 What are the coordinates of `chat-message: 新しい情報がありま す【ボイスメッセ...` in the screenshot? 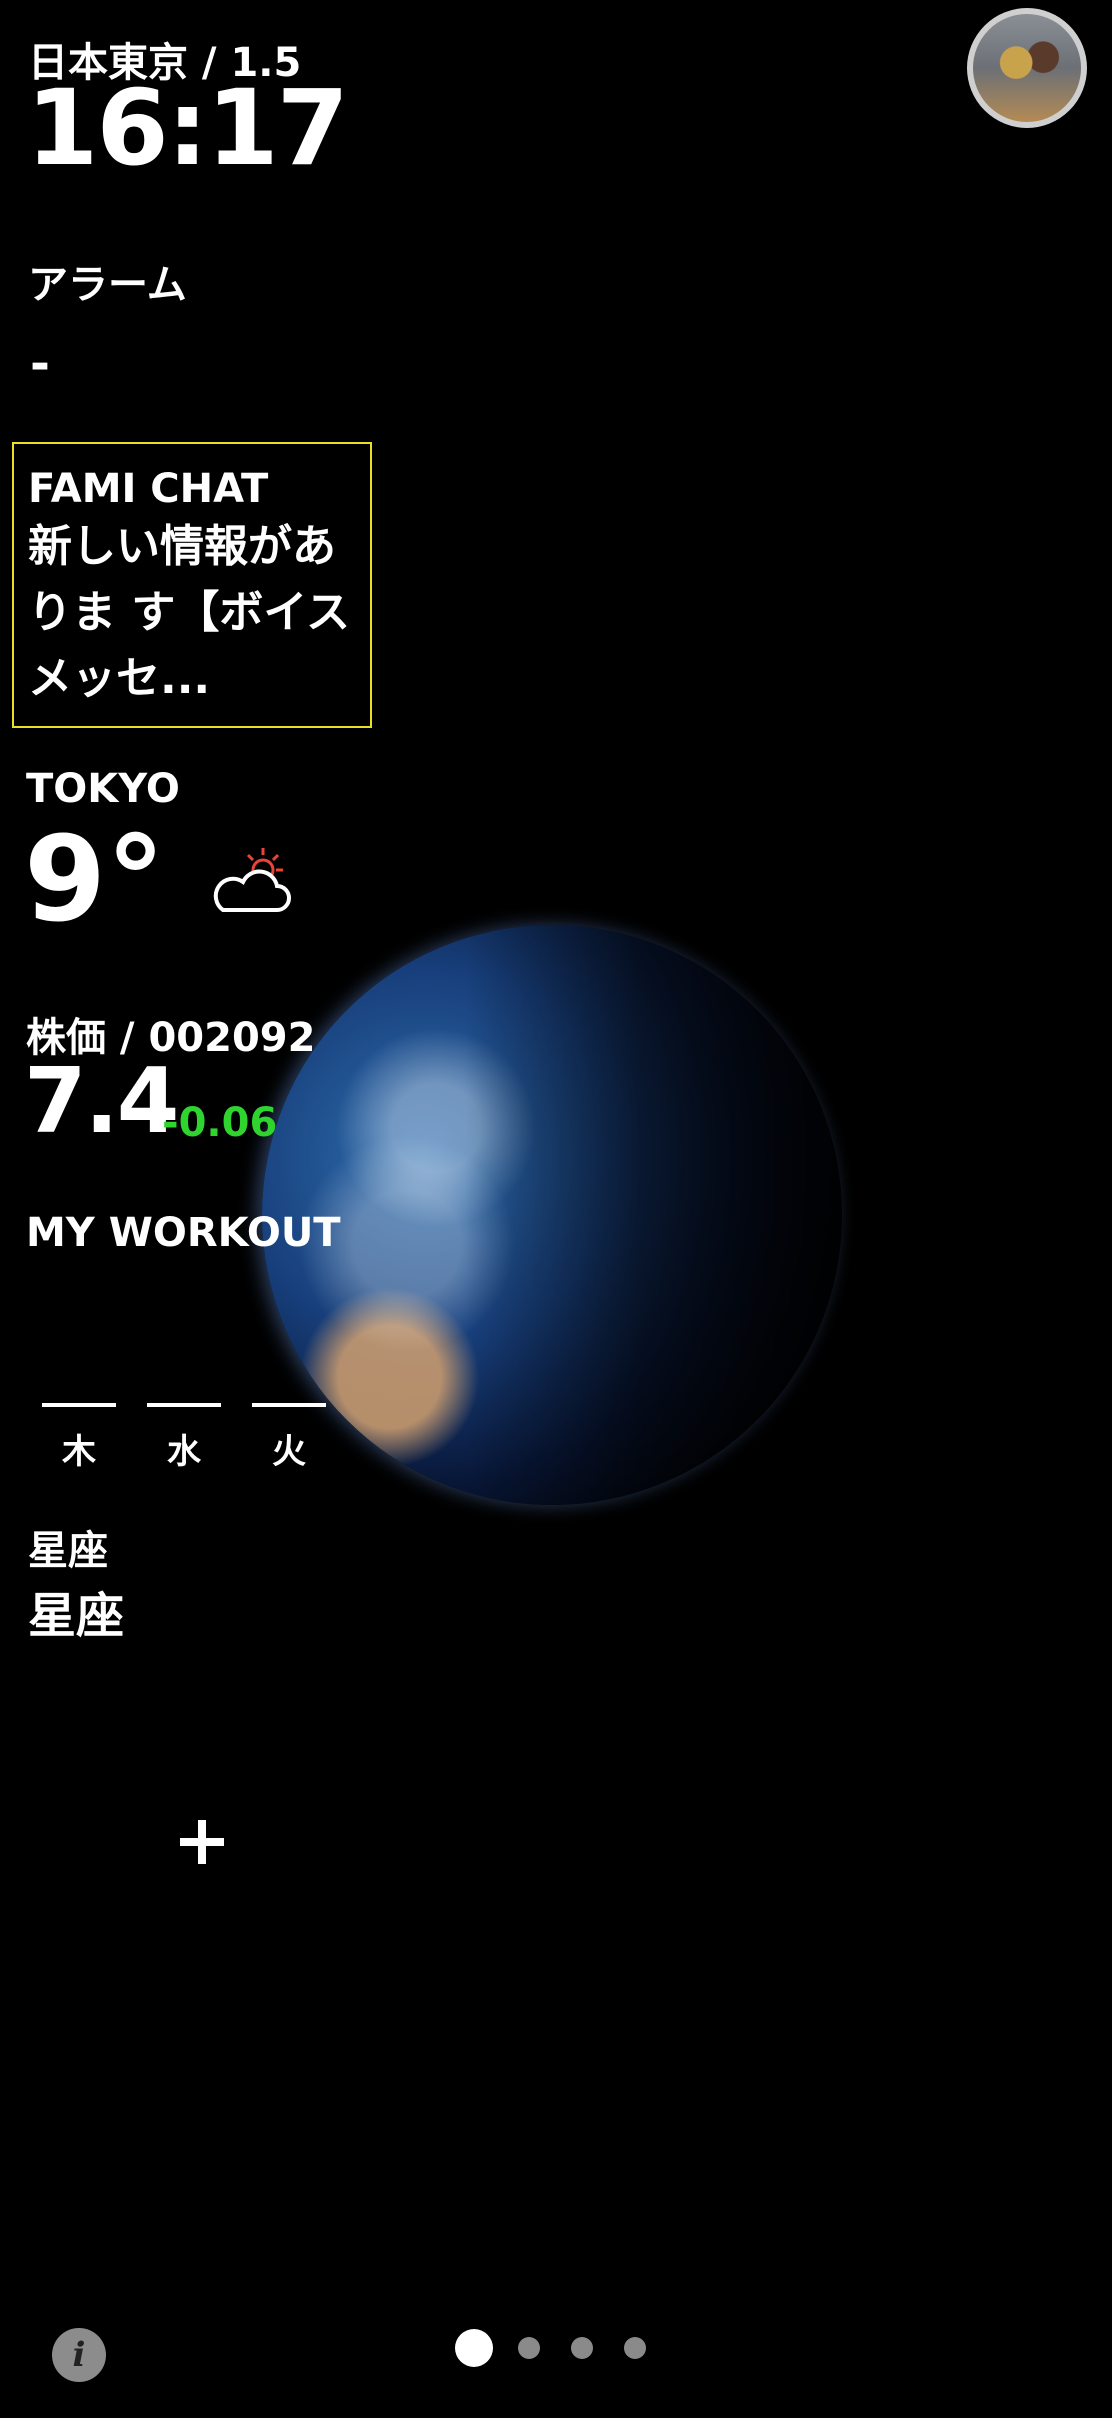 It's located at (189, 612).